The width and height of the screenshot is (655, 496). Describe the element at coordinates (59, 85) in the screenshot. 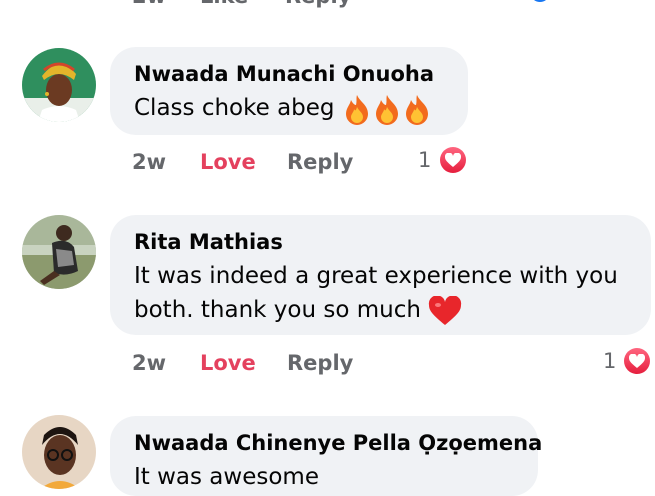

I see `avatar-nwaada-munachi` at that location.